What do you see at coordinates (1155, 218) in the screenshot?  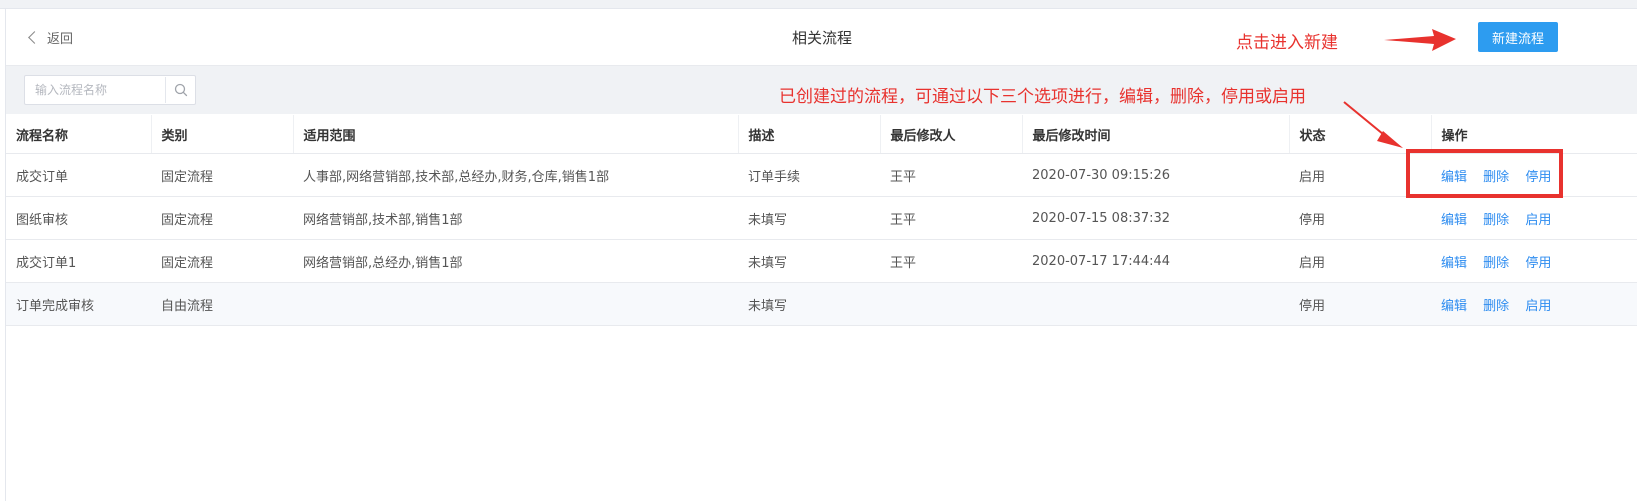 I see `cell-time: 2020-07-15 08:37:32` at bounding box center [1155, 218].